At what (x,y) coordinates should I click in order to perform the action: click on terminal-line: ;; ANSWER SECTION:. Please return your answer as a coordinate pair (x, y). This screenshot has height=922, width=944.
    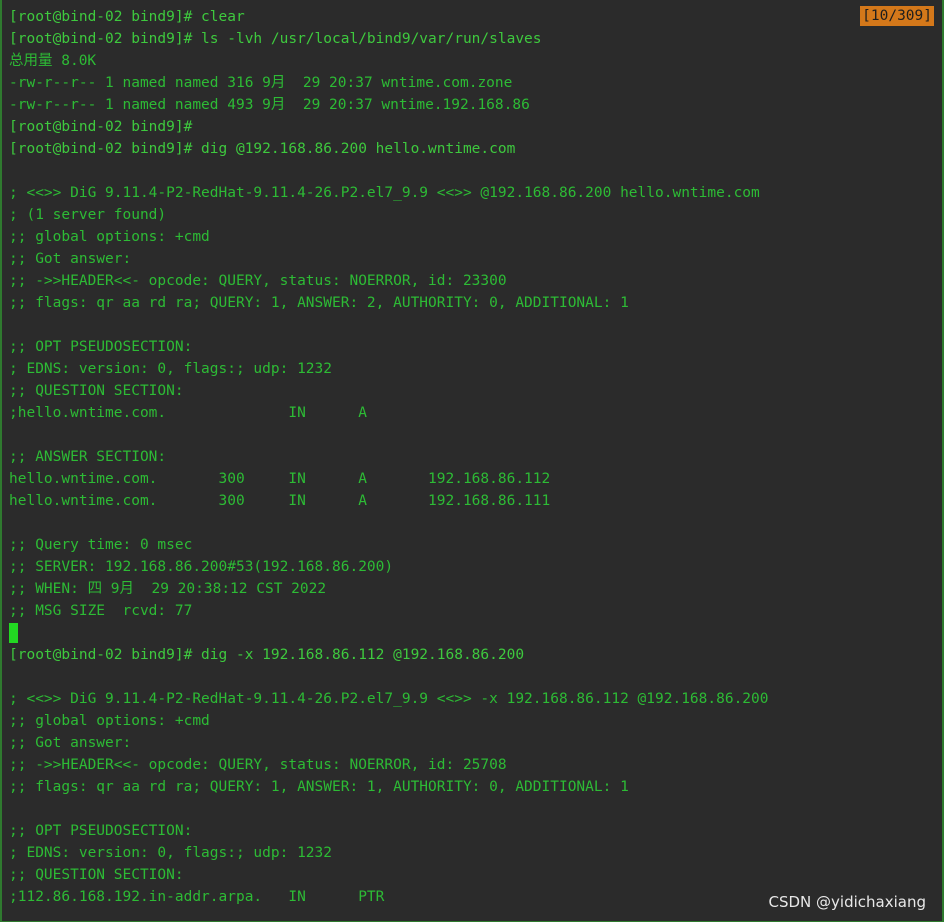
    Looking at the image, I should click on (88, 457).